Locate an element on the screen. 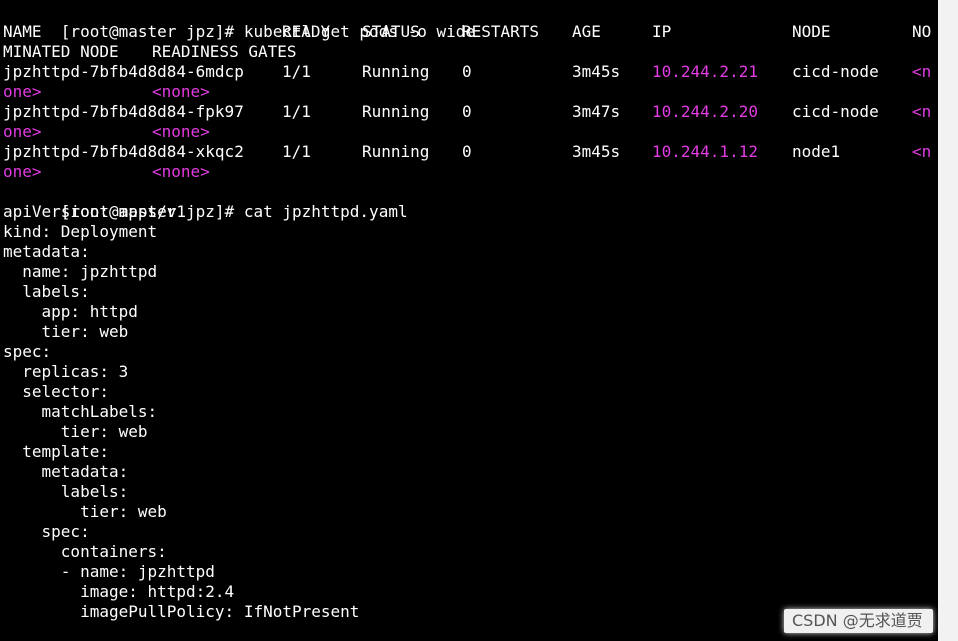 The image size is (958, 641). pod-ip: 10.244.2.20 is located at coordinates (705, 111).